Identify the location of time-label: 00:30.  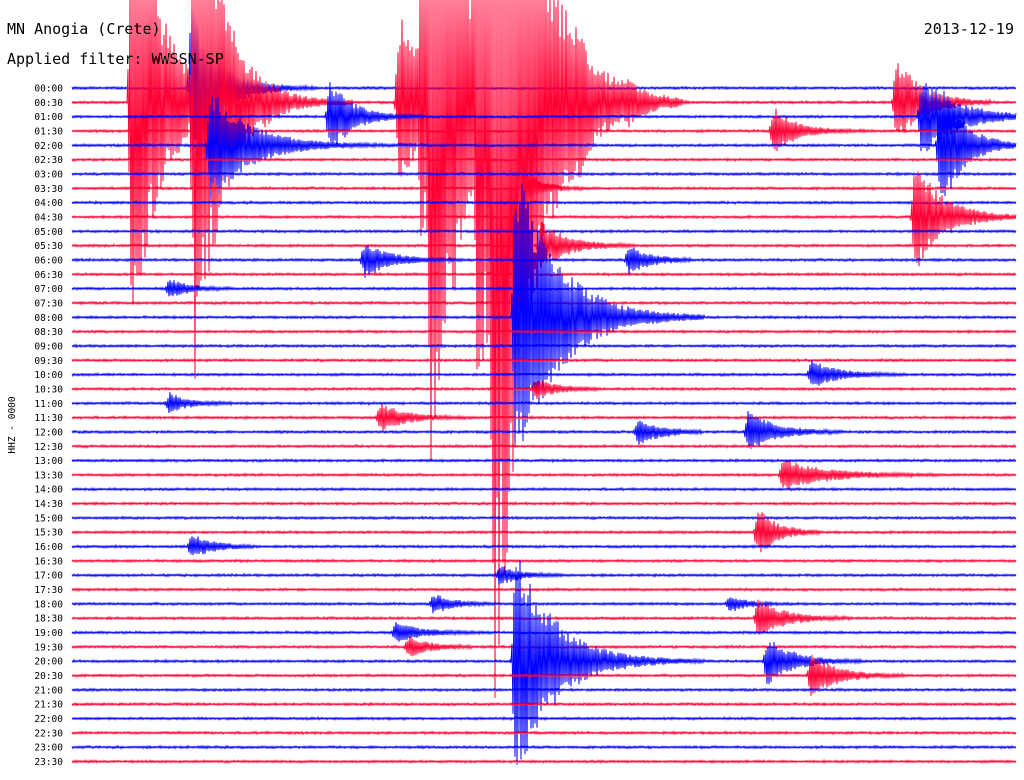
(48, 103).